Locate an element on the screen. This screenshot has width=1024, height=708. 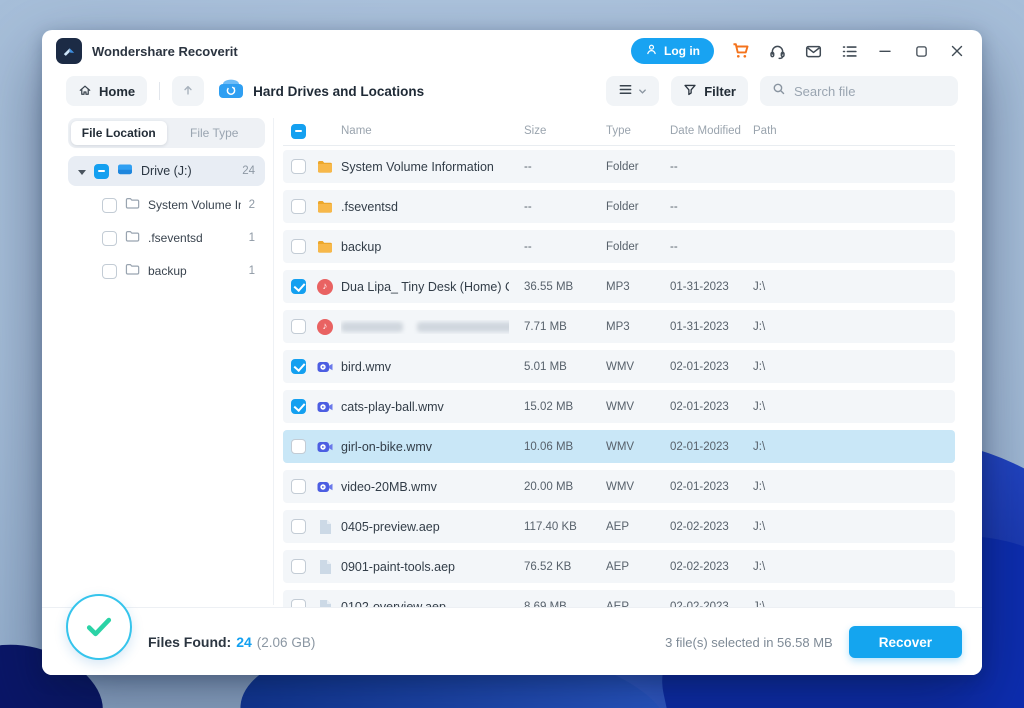
drive-location-icon is located at coordinates (231, 91).